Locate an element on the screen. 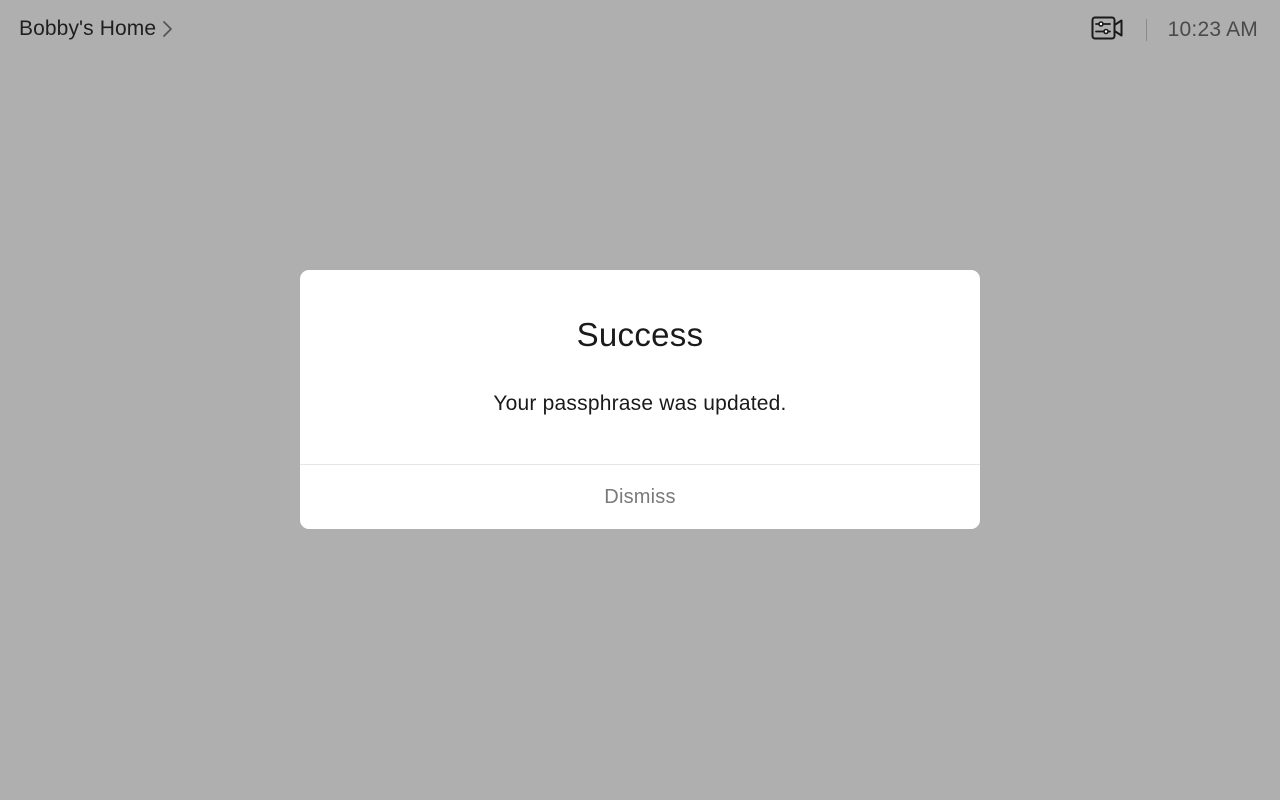  clock: 10:23 AM is located at coordinates (1212, 29).